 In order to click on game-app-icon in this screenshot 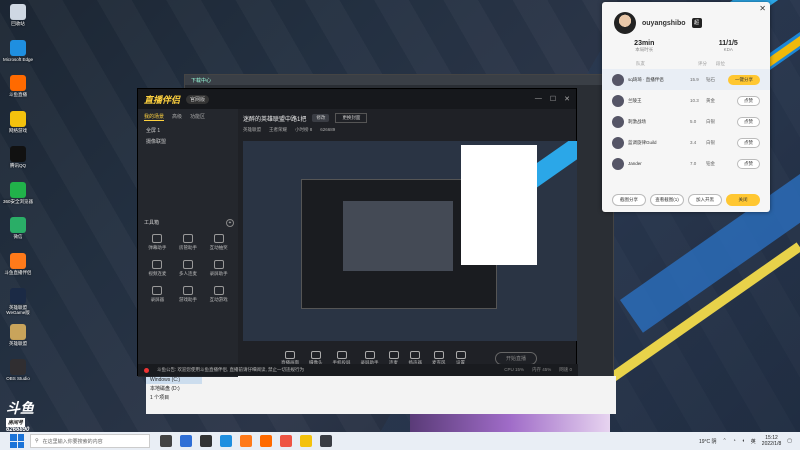, I will do `click(206, 441)`.